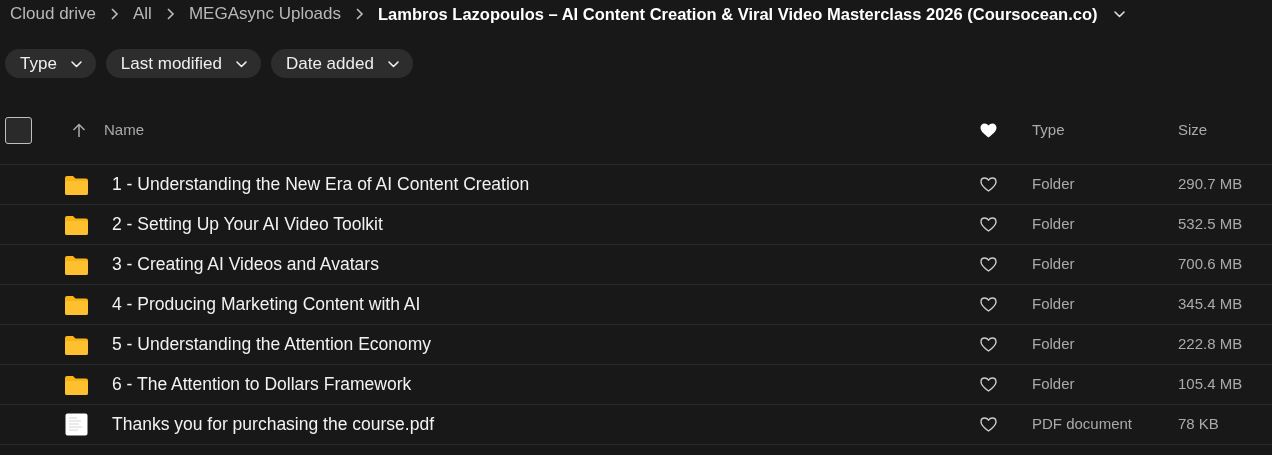  What do you see at coordinates (245, 264) in the screenshot?
I see `file-name: 3 - Creating AI Videos and Avatars` at bounding box center [245, 264].